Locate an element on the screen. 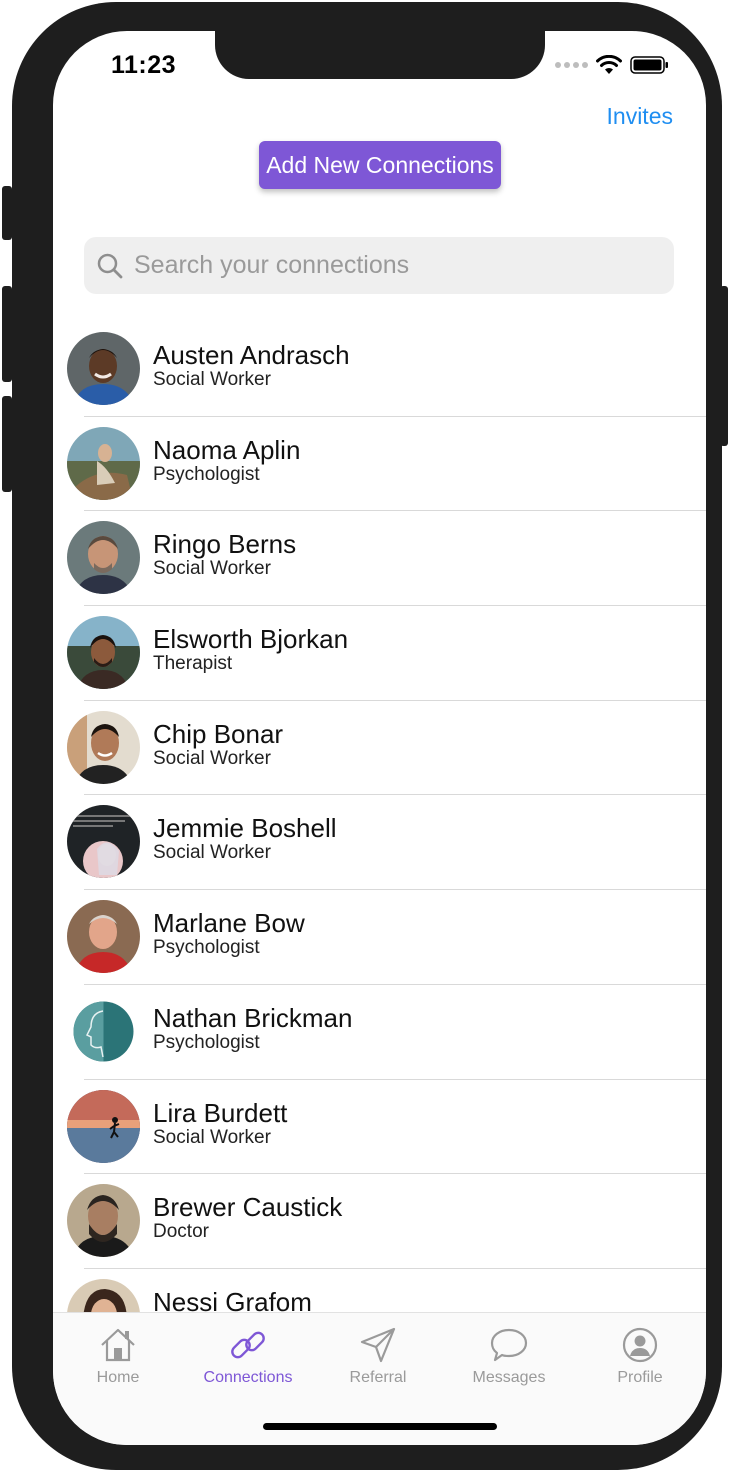 The height and width of the screenshot is (1472, 732). status-time: 11:23 is located at coordinates (144, 65).